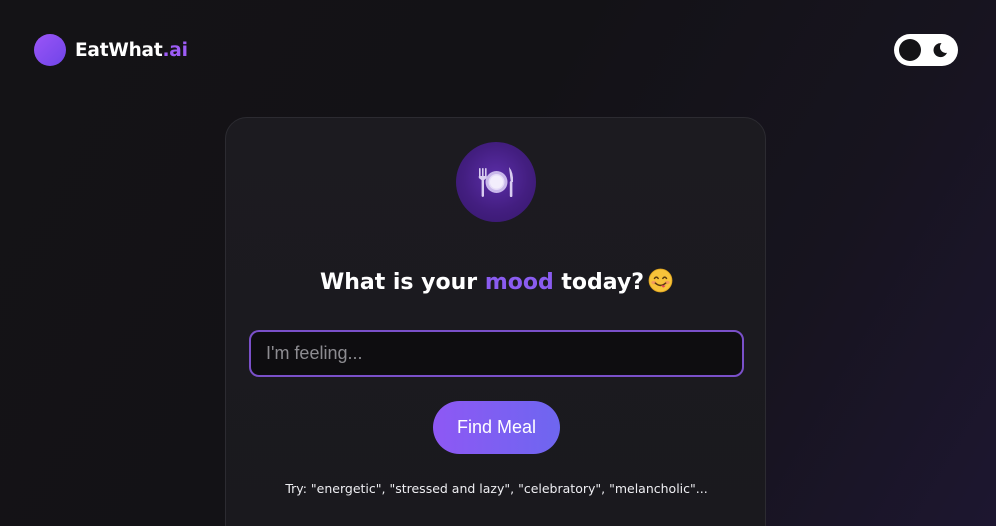  I want to click on mood-headline: What is your mood today?, so click(496, 281).